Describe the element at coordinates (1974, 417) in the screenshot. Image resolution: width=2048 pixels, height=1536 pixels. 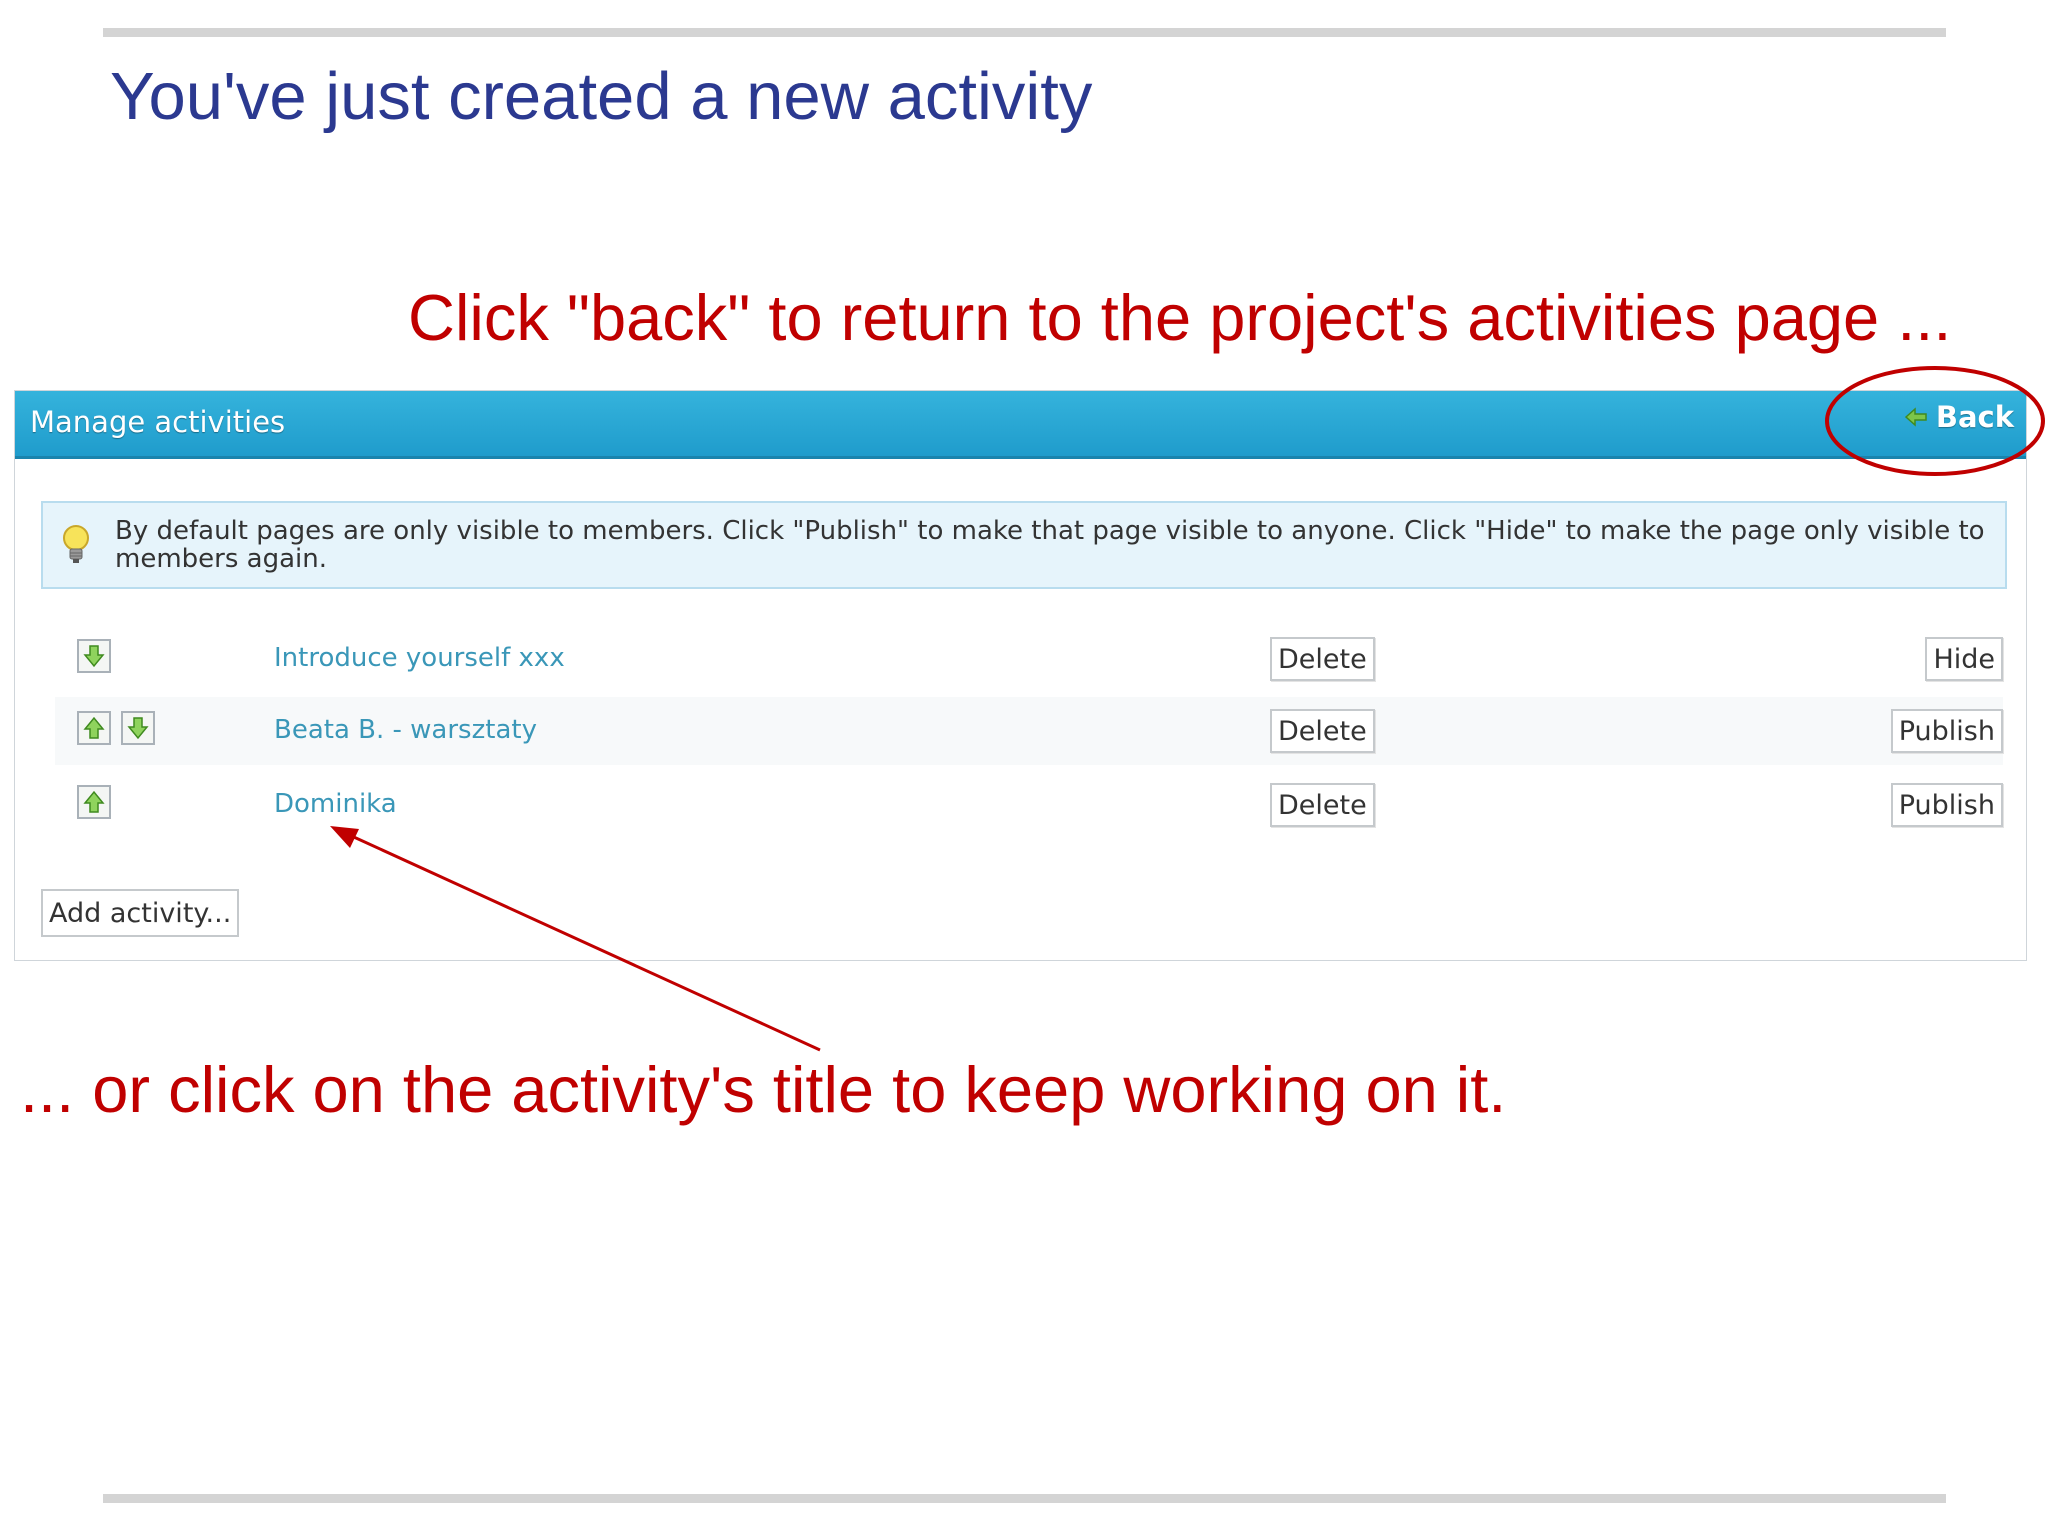
I see `back-label: Back` at that location.